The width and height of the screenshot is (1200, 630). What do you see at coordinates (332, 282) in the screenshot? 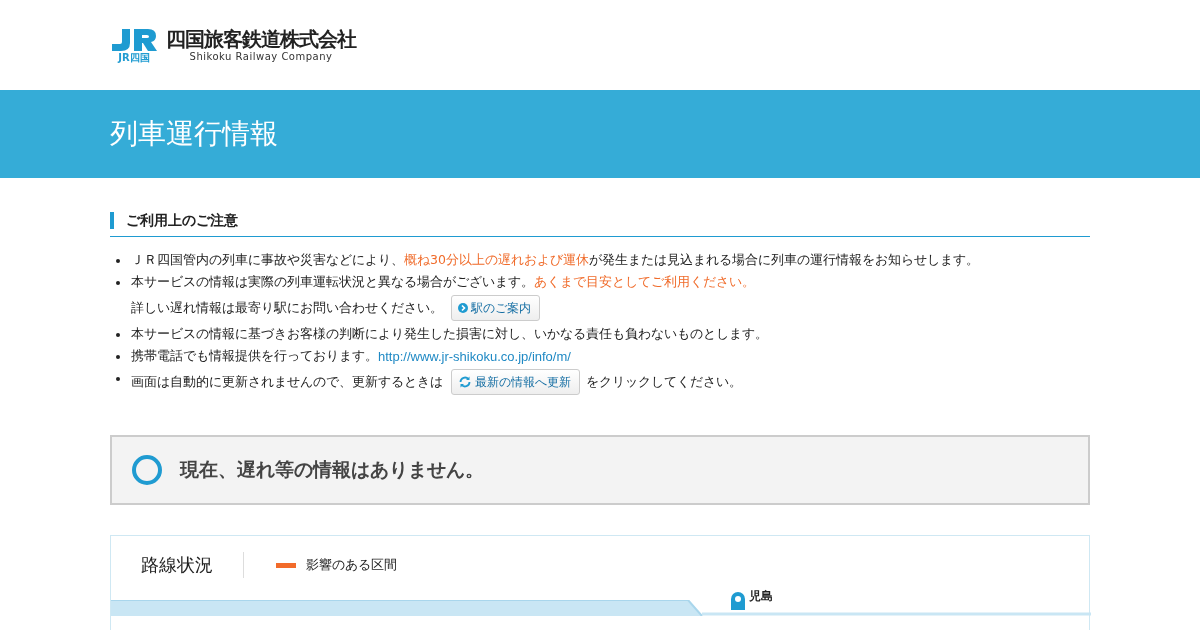
I see `notice-text: 本サービスの情報は実際の列車運転状況と異なる場合がございます。` at bounding box center [332, 282].